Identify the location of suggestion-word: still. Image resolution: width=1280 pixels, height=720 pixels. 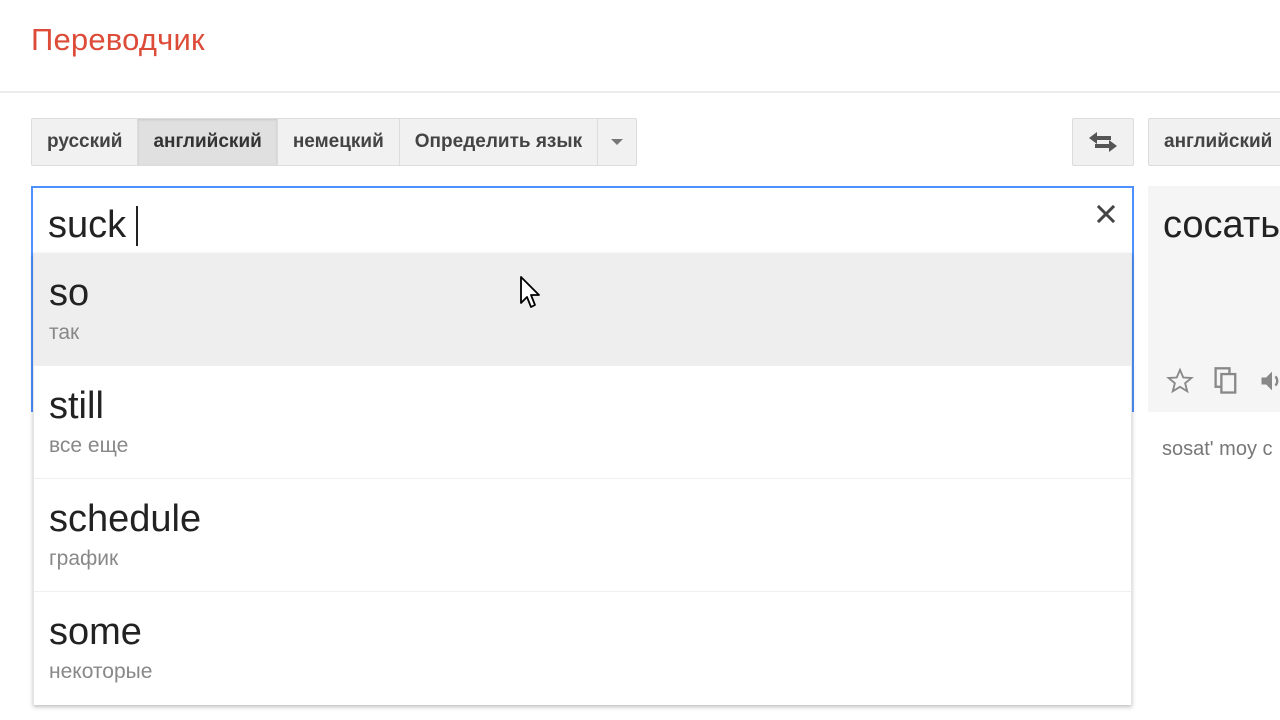
(76, 406).